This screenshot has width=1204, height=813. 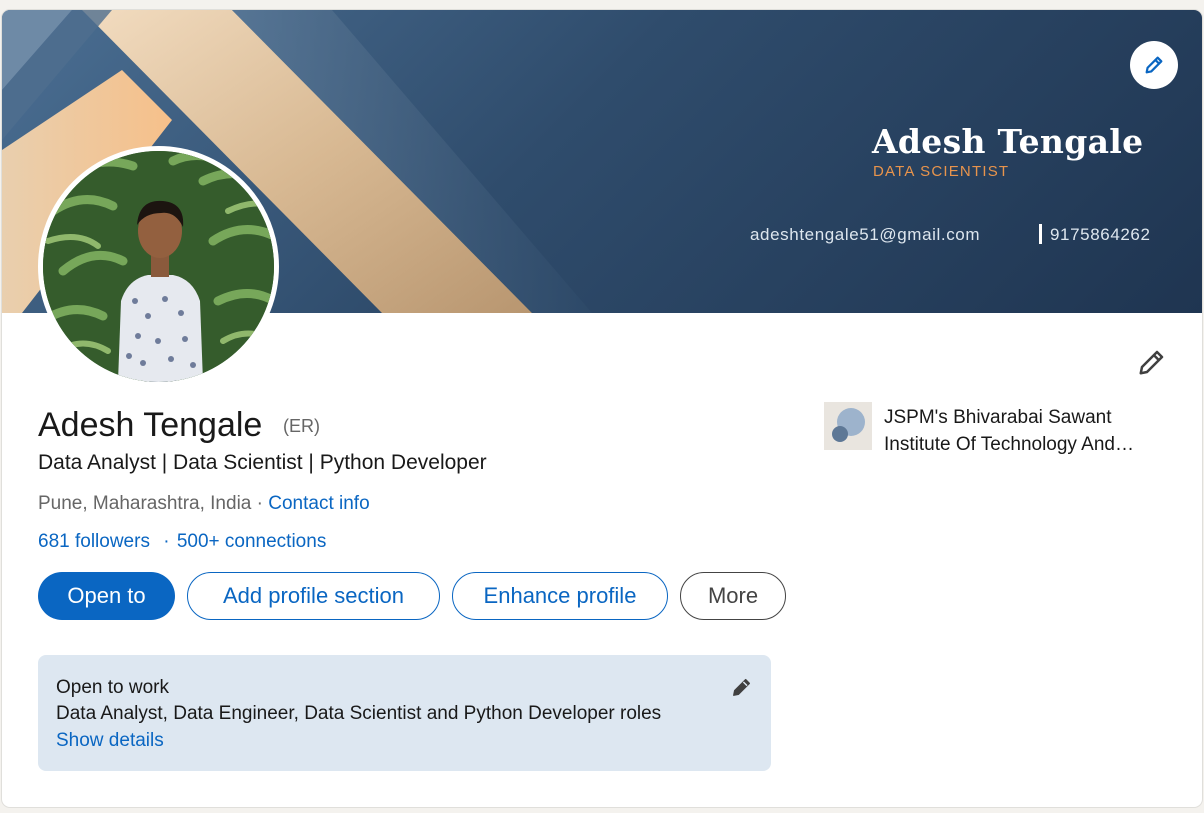 I want to click on add-profile-section-button: Add profile section, so click(x=313, y=596).